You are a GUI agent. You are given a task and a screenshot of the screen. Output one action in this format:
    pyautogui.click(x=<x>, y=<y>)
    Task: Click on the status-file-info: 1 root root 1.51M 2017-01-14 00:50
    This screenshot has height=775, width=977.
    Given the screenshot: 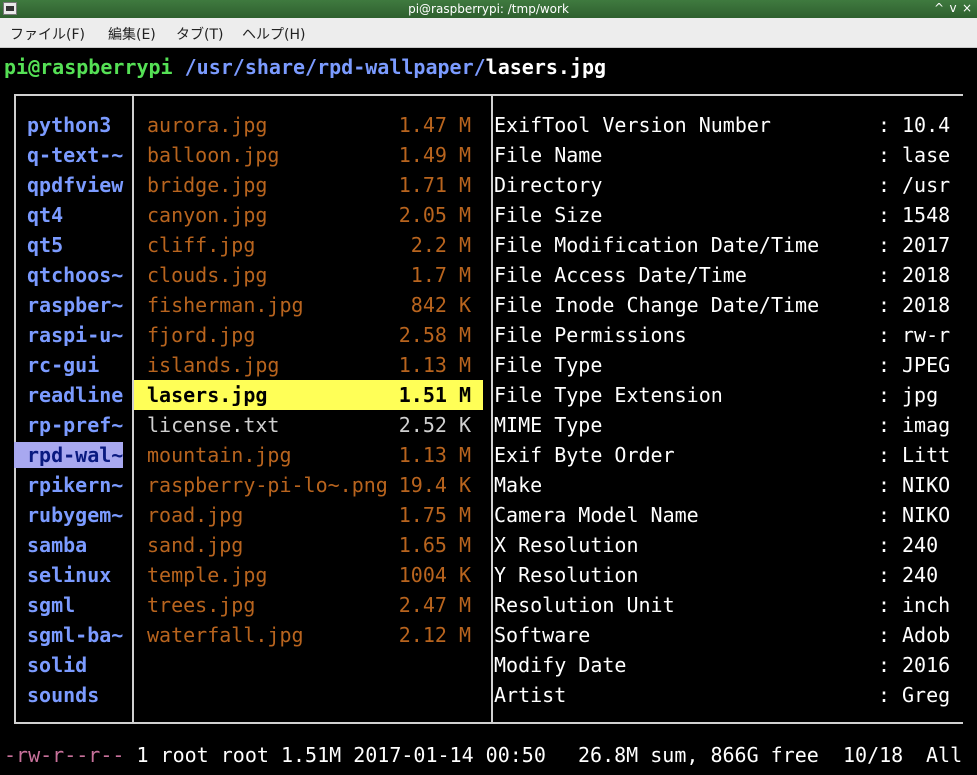 What is the action you would take?
    pyautogui.click(x=335, y=755)
    